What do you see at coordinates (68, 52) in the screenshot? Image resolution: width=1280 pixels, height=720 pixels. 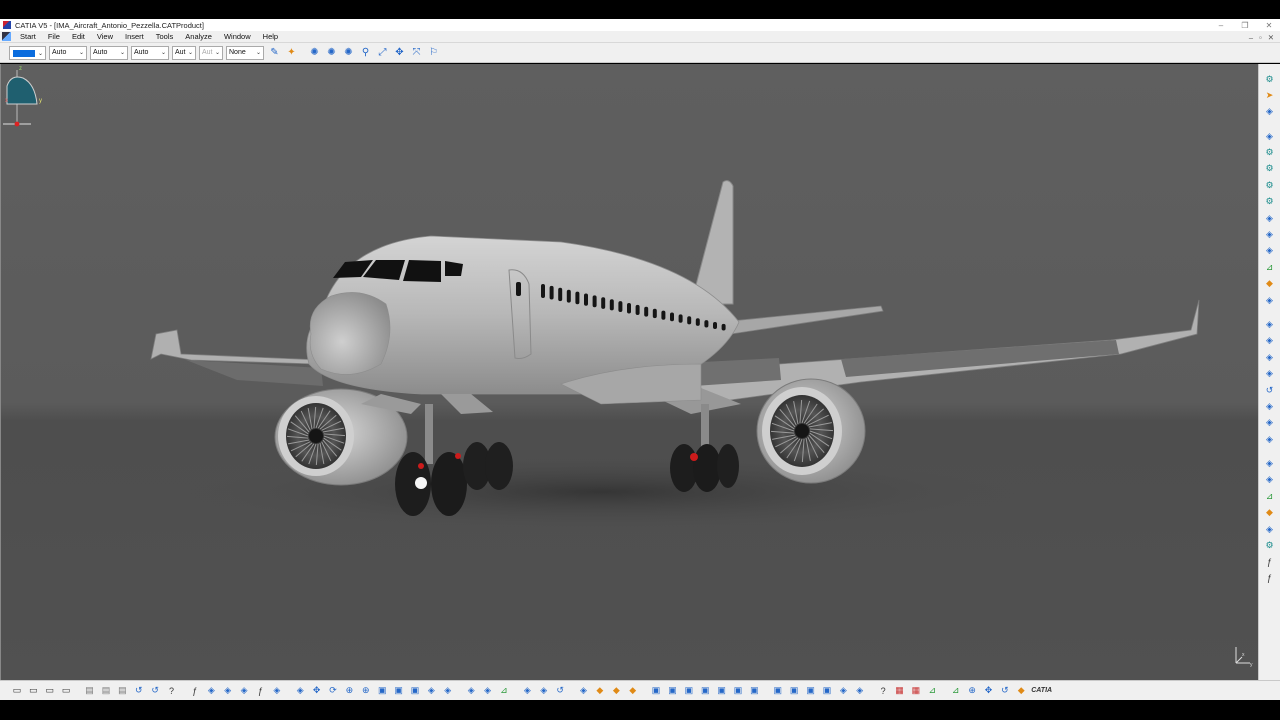 I see `transparency-selector: Auto ⌄` at bounding box center [68, 52].